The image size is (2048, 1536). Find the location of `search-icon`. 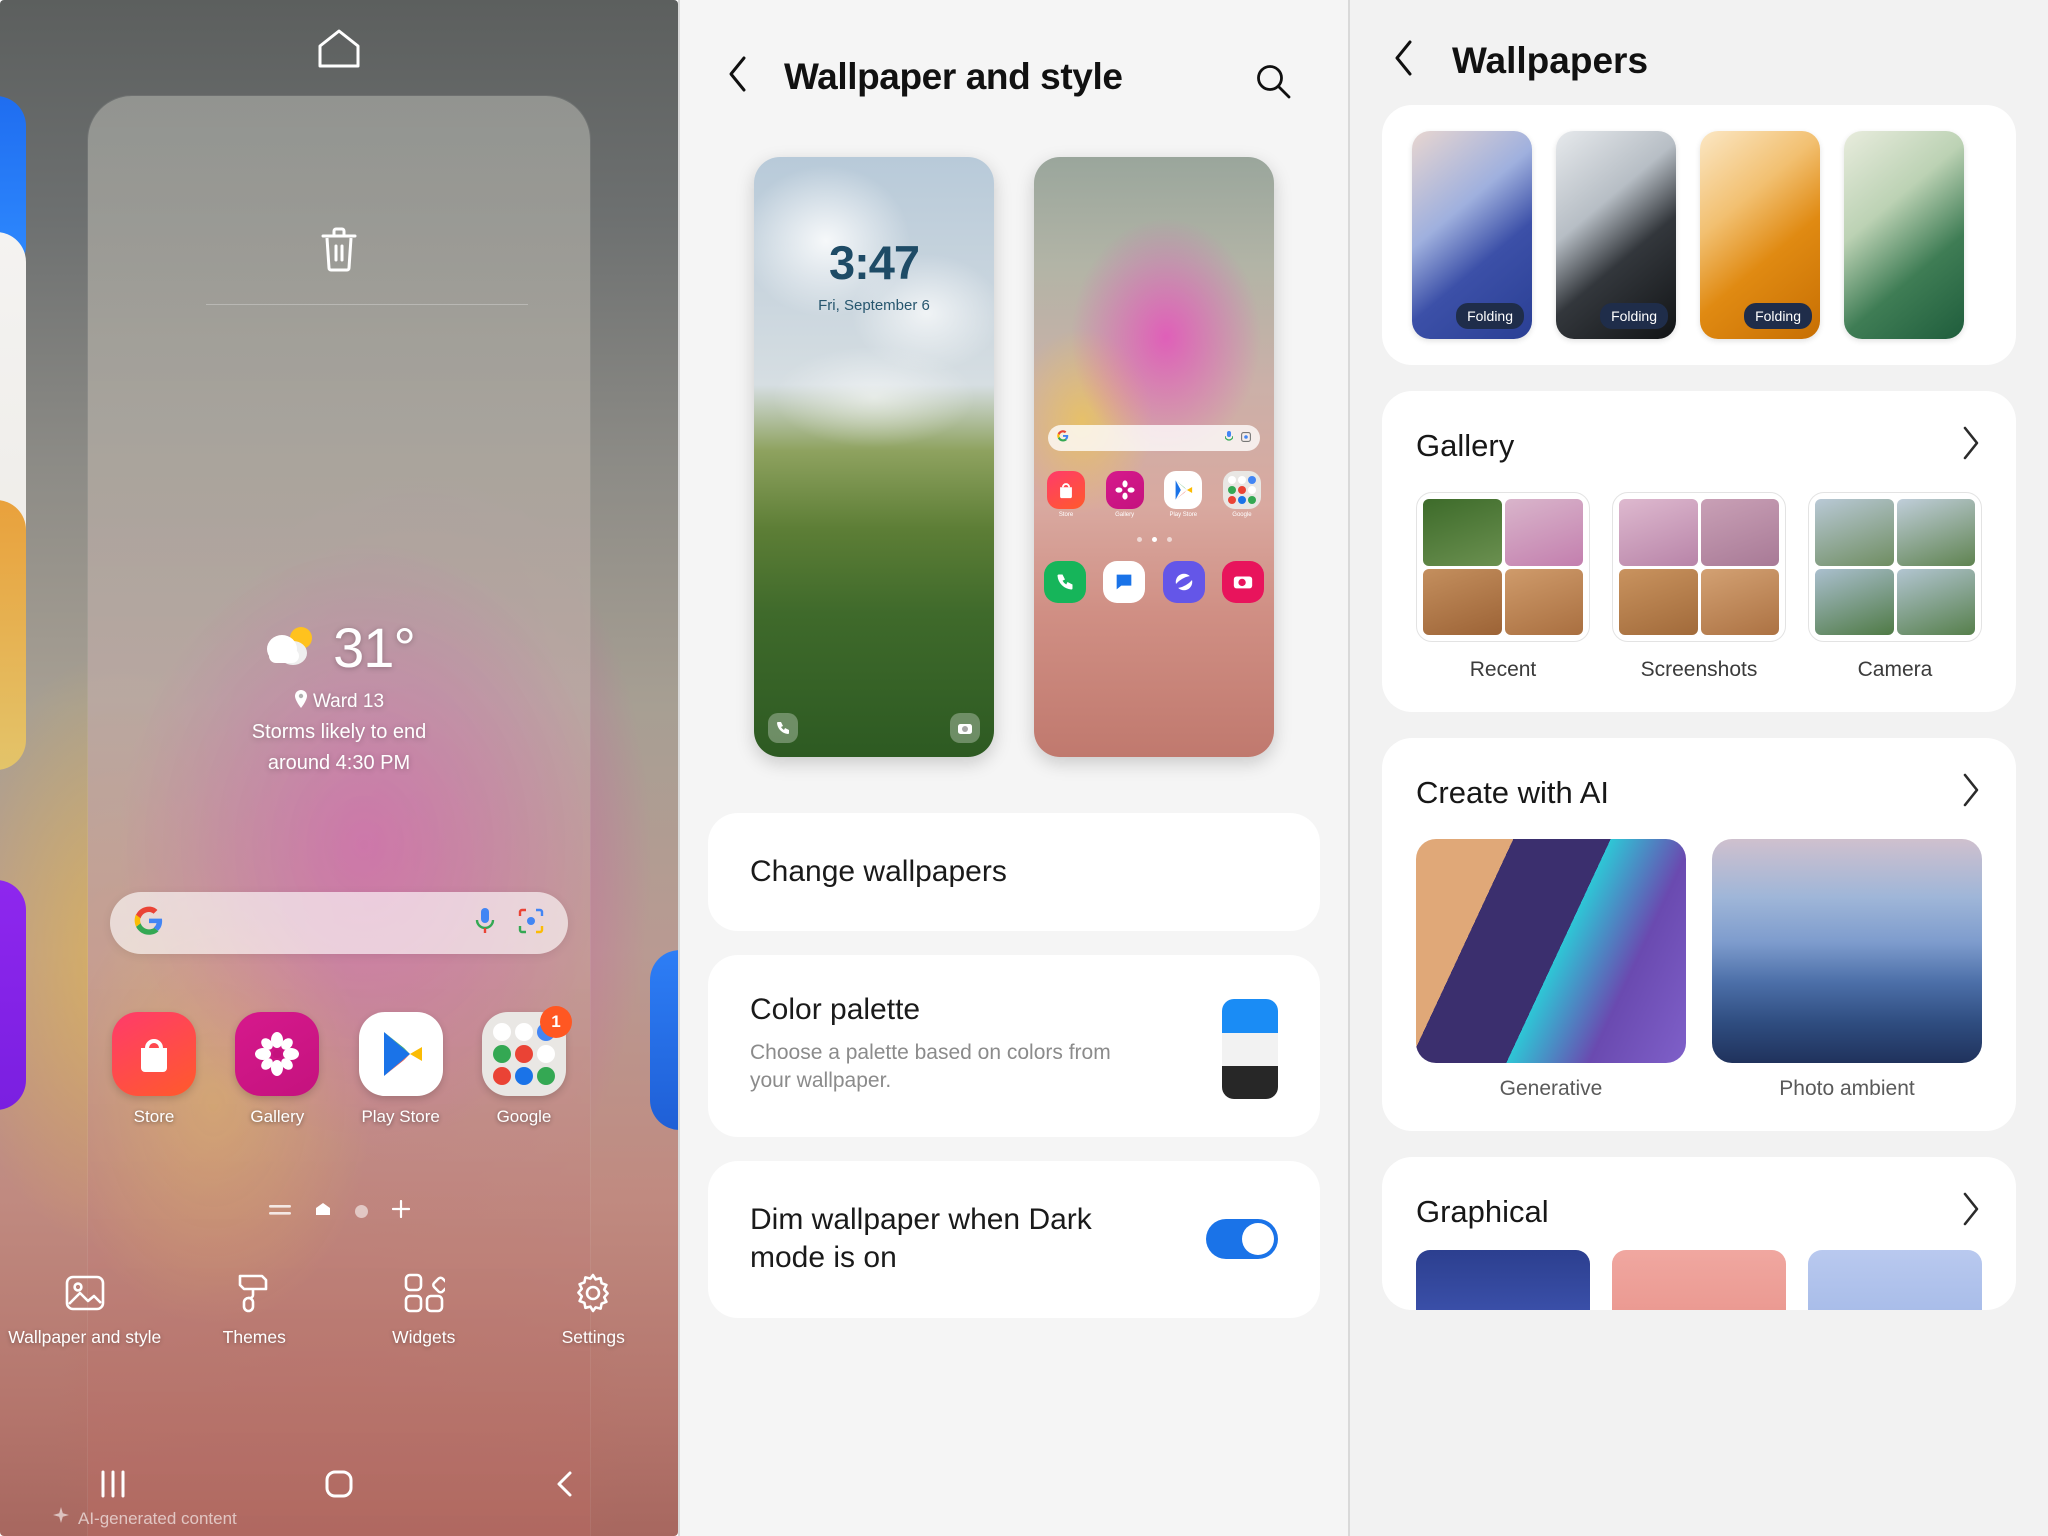

search-icon is located at coordinates (1273, 83).